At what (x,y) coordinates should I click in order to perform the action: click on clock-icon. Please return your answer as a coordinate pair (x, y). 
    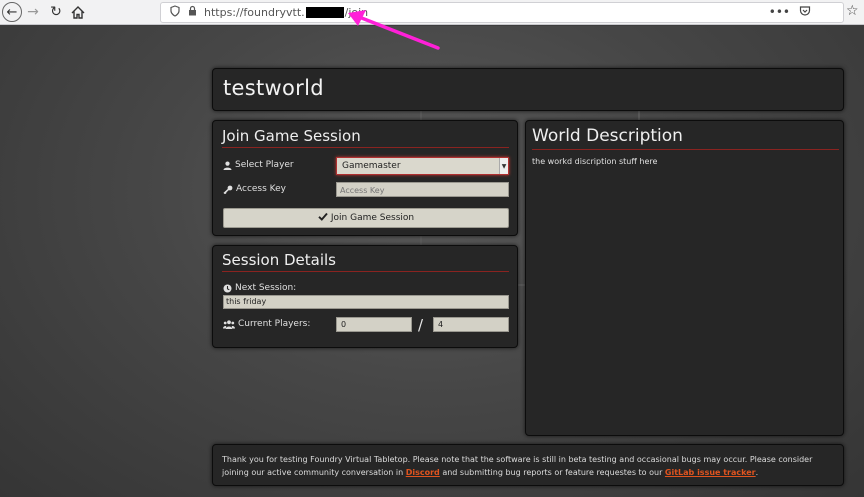
    Looking at the image, I should click on (227, 288).